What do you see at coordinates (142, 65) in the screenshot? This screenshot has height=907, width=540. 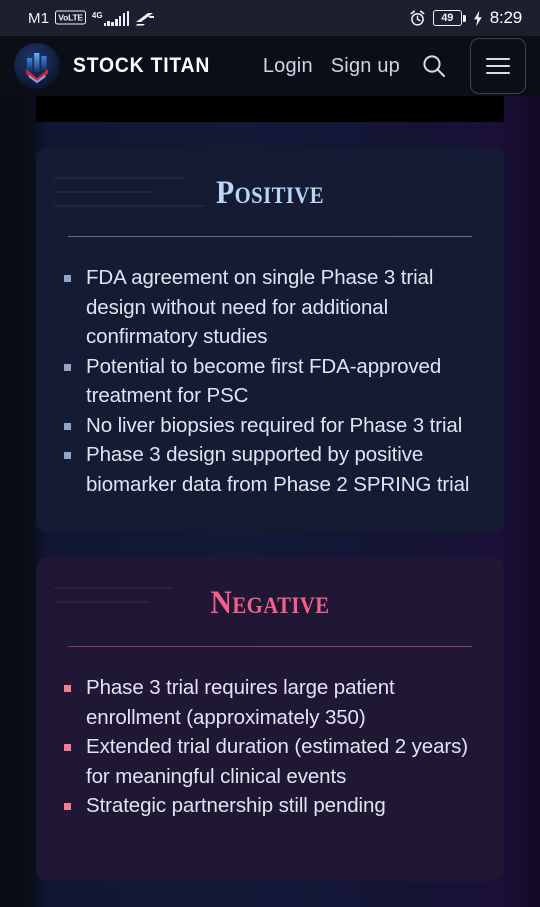 I see `brand-name: STOCK TITAN` at bounding box center [142, 65].